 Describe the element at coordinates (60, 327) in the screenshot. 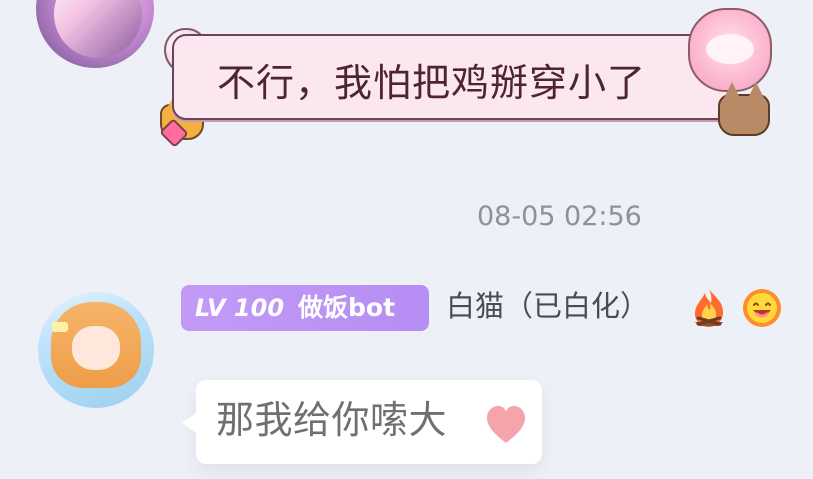

I see `avatar-hair-bow` at that location.